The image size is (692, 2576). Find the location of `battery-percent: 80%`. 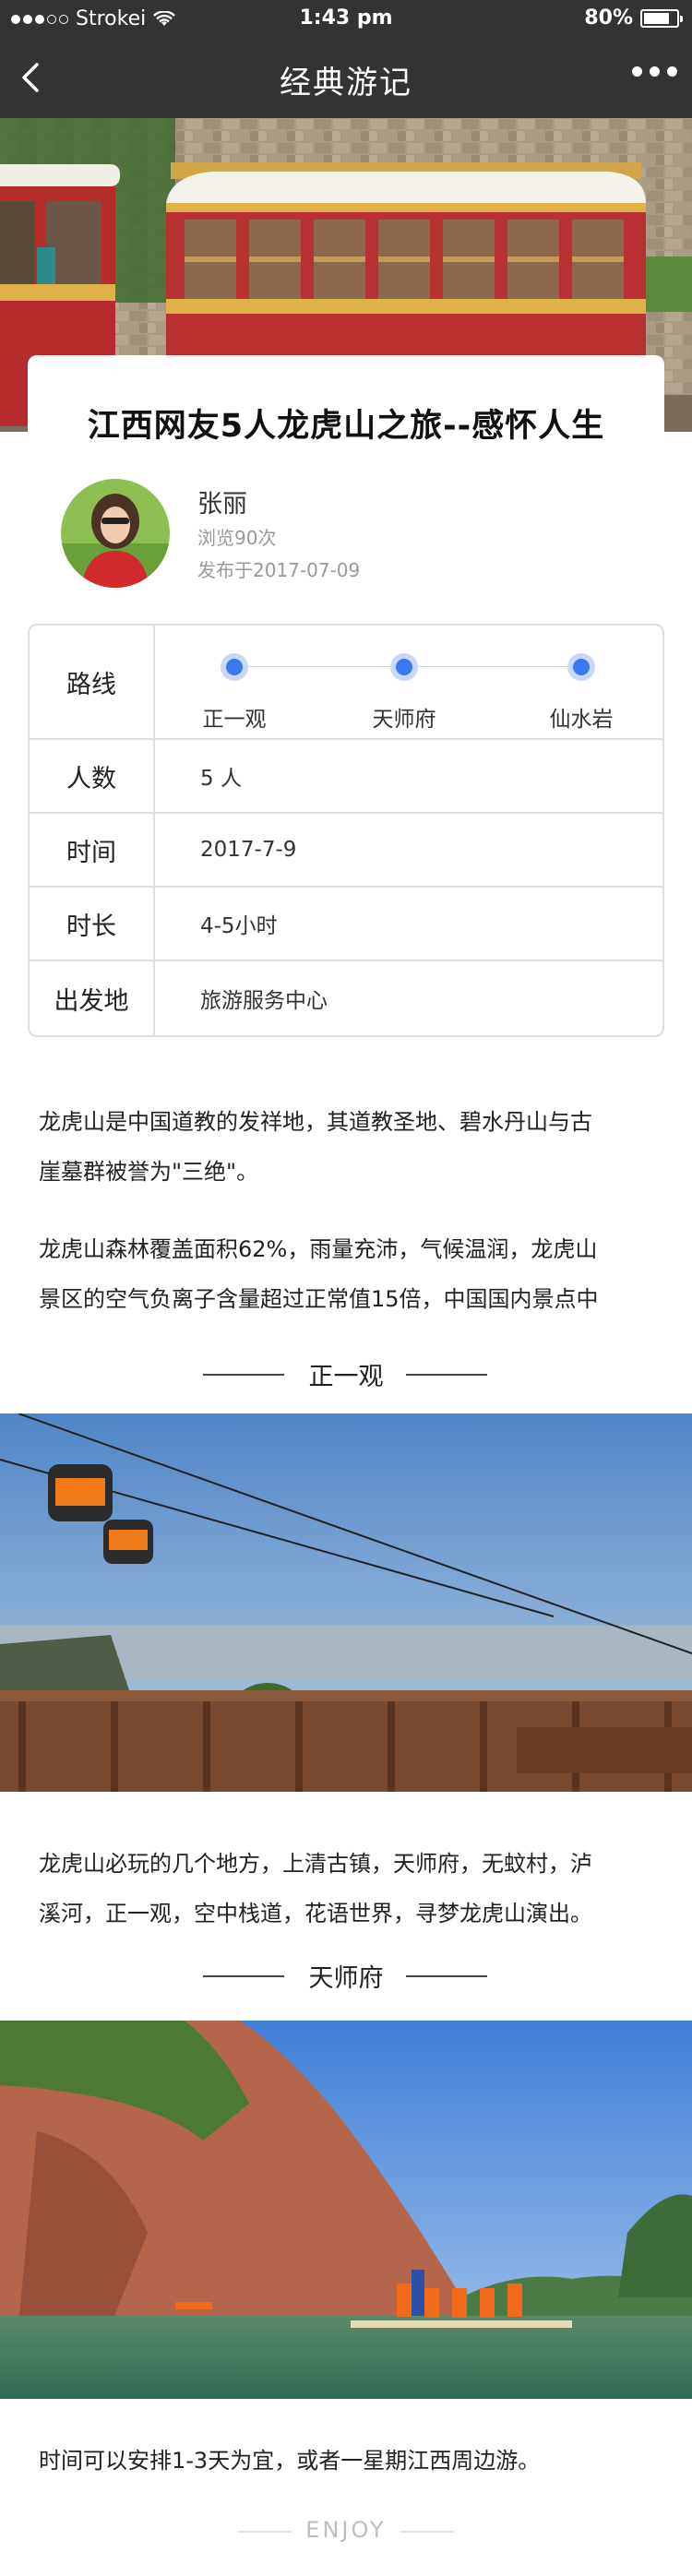

battery-percent: 80% is located at coordinates (608, 18).